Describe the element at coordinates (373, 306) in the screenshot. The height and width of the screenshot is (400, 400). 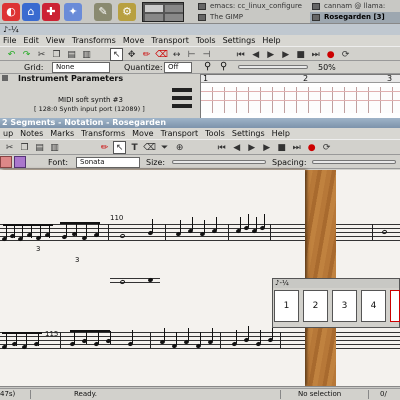
I see `palette-cell-4: 4` at that location.